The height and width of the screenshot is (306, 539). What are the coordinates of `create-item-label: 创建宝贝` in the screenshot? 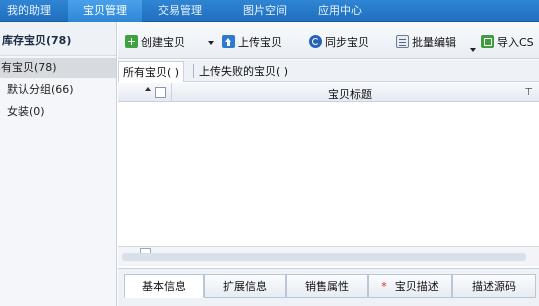 It's located at (163, 42).